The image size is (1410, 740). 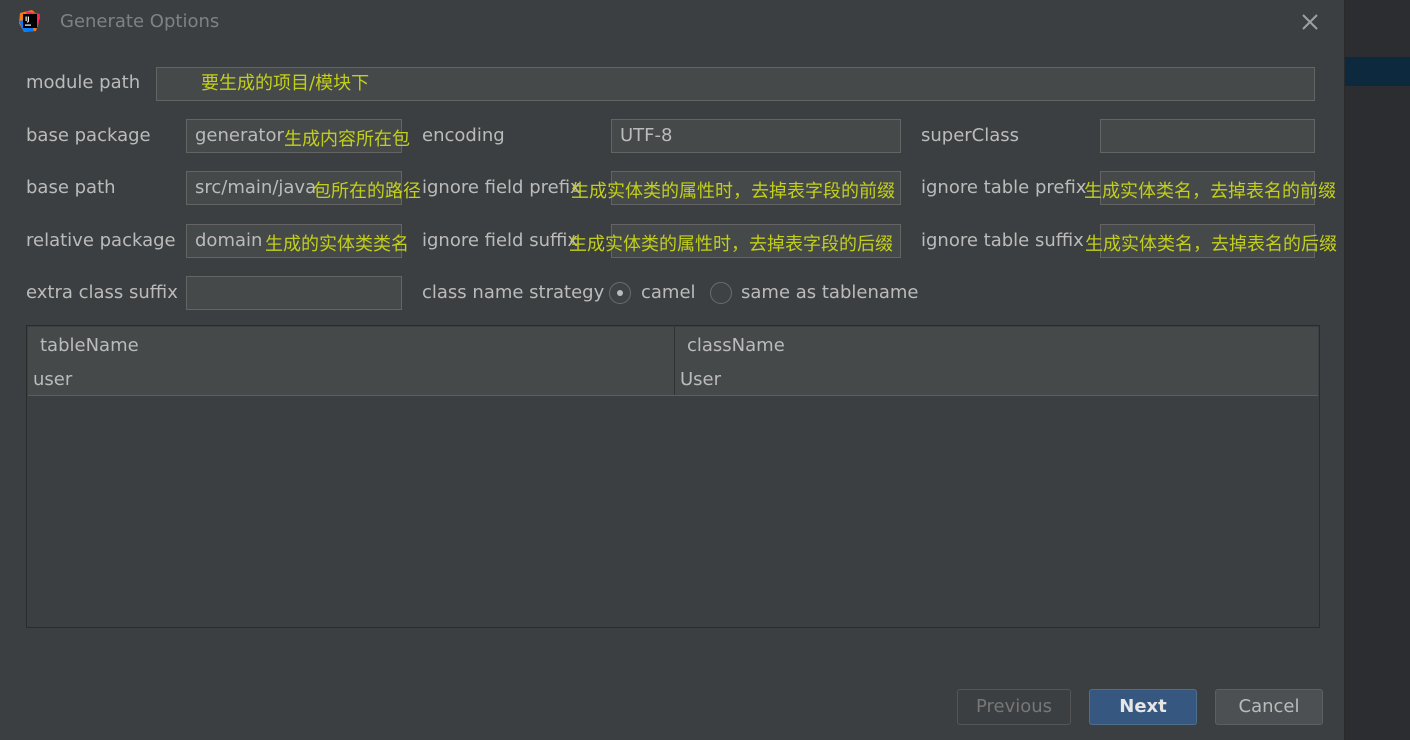 I want to click on same-as-tablename-radio-label: same as tablename, so click(x=830, y=292).